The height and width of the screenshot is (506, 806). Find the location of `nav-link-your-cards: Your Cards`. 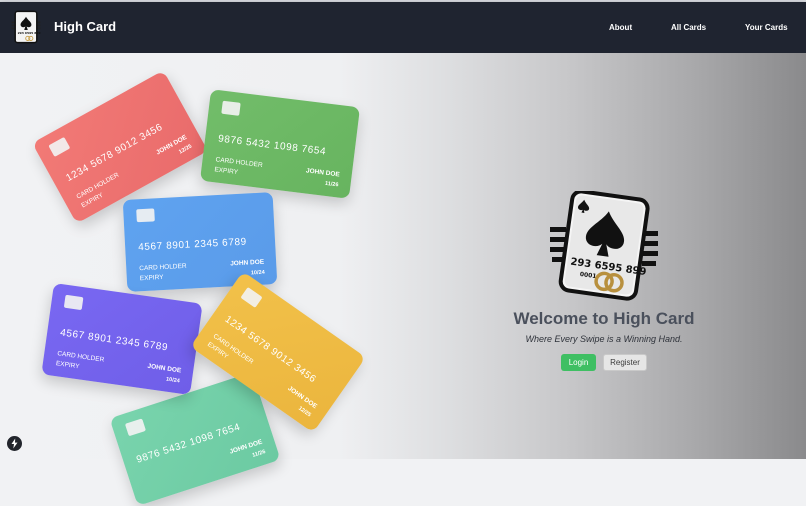

nav-link-your-cards: Your Cards is located at coordinates (766, 27).